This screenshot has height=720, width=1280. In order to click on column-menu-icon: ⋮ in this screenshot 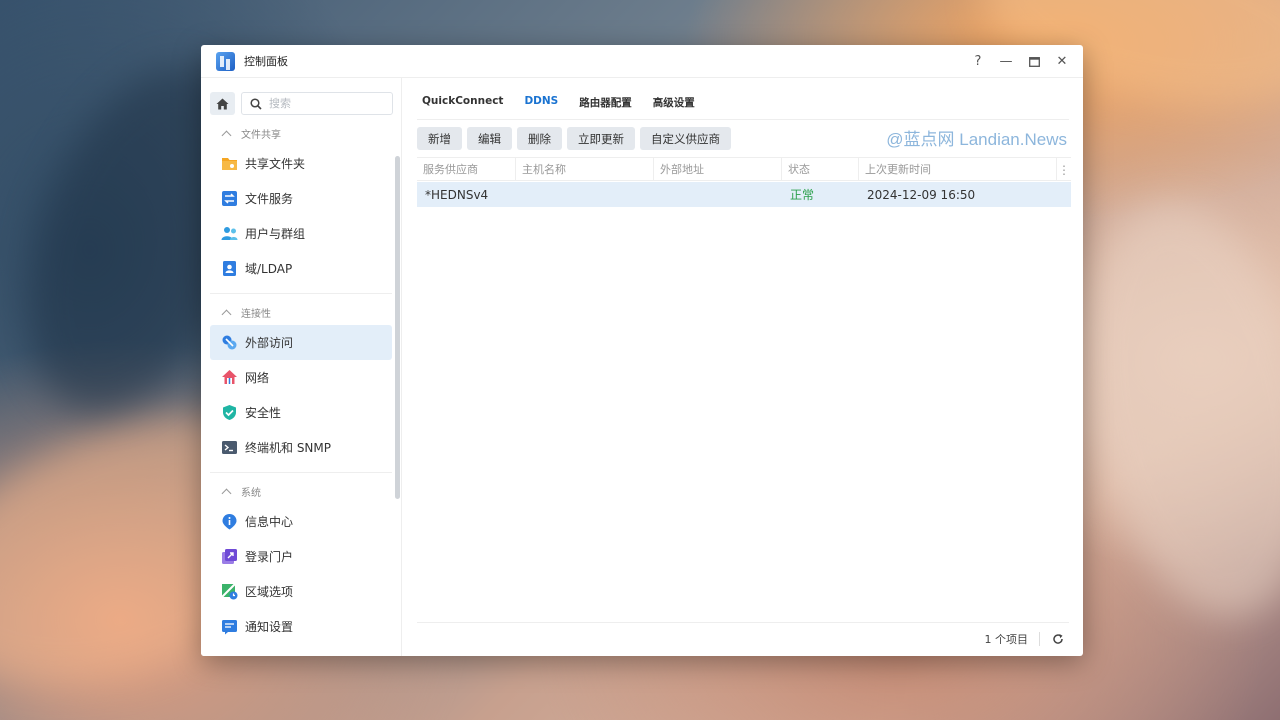, I will do `click(1064, 170)`.